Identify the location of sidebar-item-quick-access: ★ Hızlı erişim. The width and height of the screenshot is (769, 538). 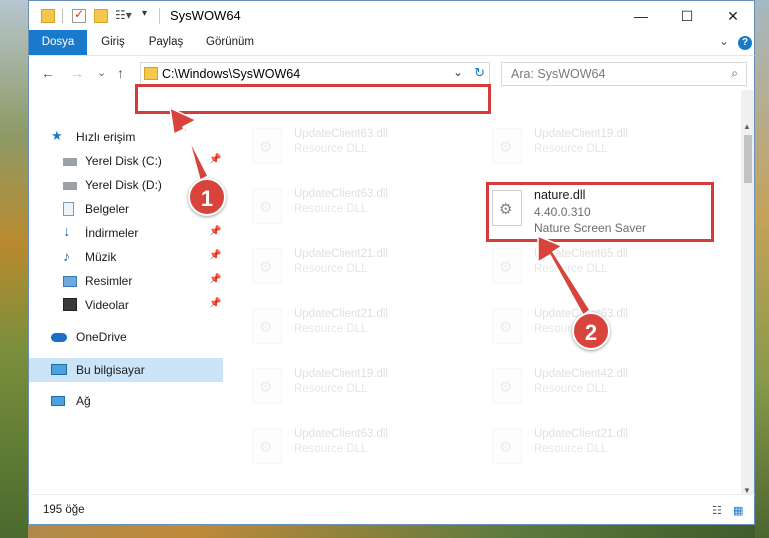
(126, 137).